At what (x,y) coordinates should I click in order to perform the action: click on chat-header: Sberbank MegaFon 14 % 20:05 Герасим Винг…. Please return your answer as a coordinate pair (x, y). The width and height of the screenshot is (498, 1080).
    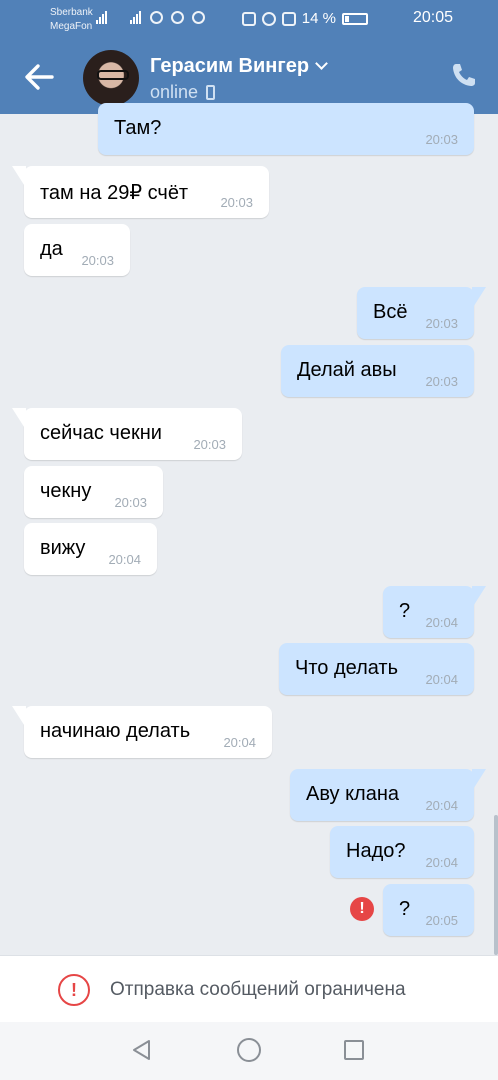
    Looking at the image, I should click on (249, 57).